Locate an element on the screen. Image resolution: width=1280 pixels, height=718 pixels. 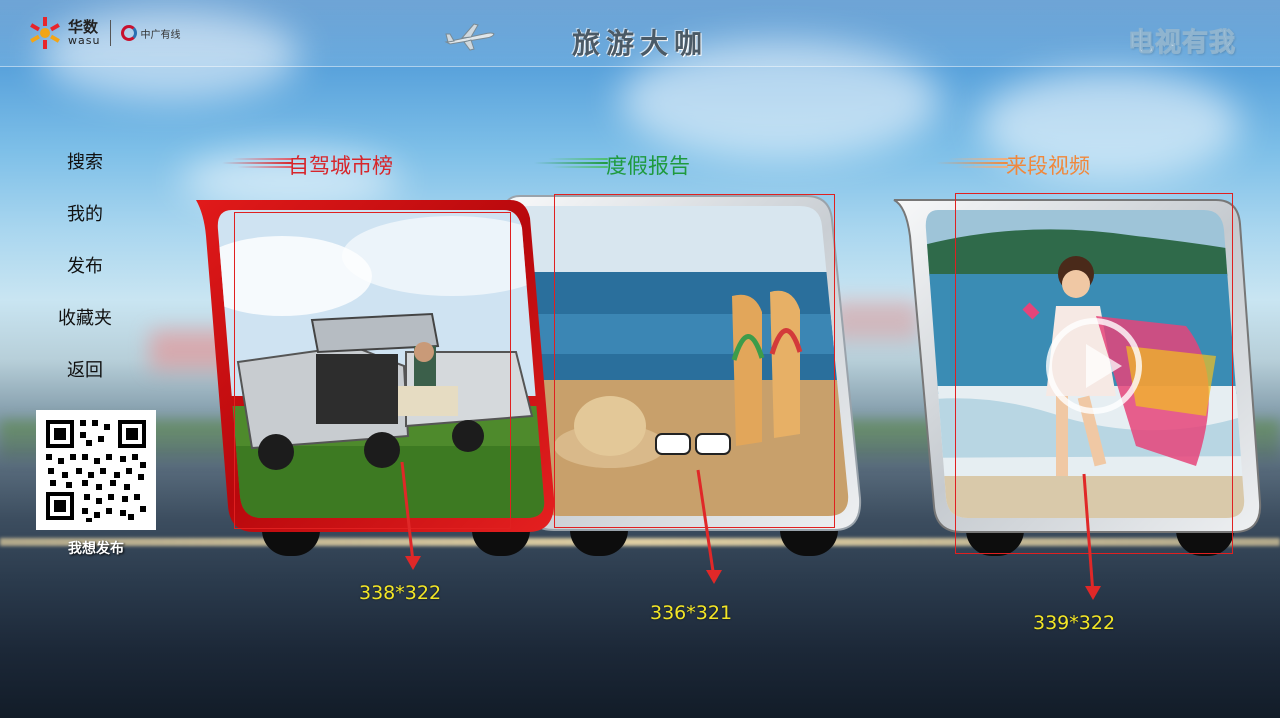
section-header-selfdrive: 自驾城市榜 is located at coordinates (322, 165).